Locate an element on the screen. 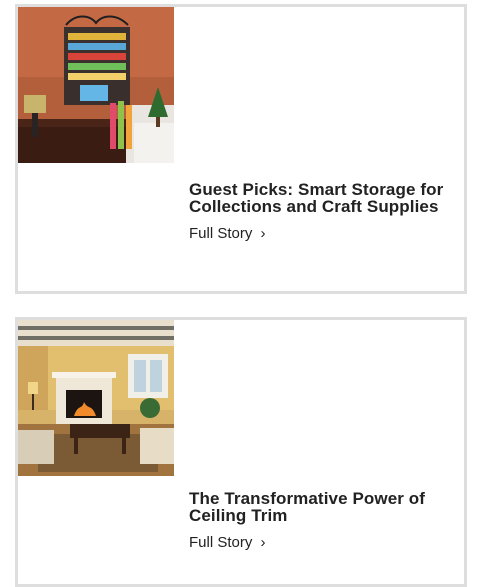  story-title: The Transformative Power of Ceiling Trim is located at coordinates (324, 507).